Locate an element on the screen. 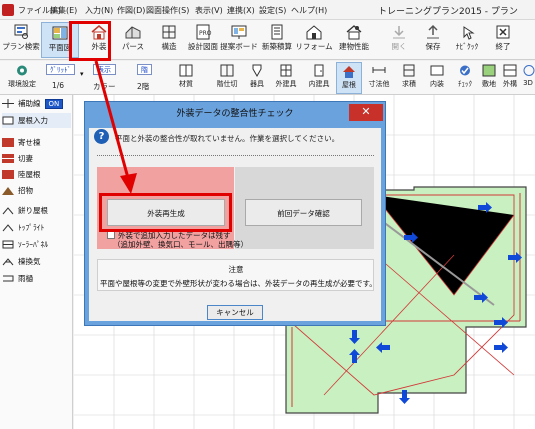  material-button: 材質 is located at coordinates (186, 78).